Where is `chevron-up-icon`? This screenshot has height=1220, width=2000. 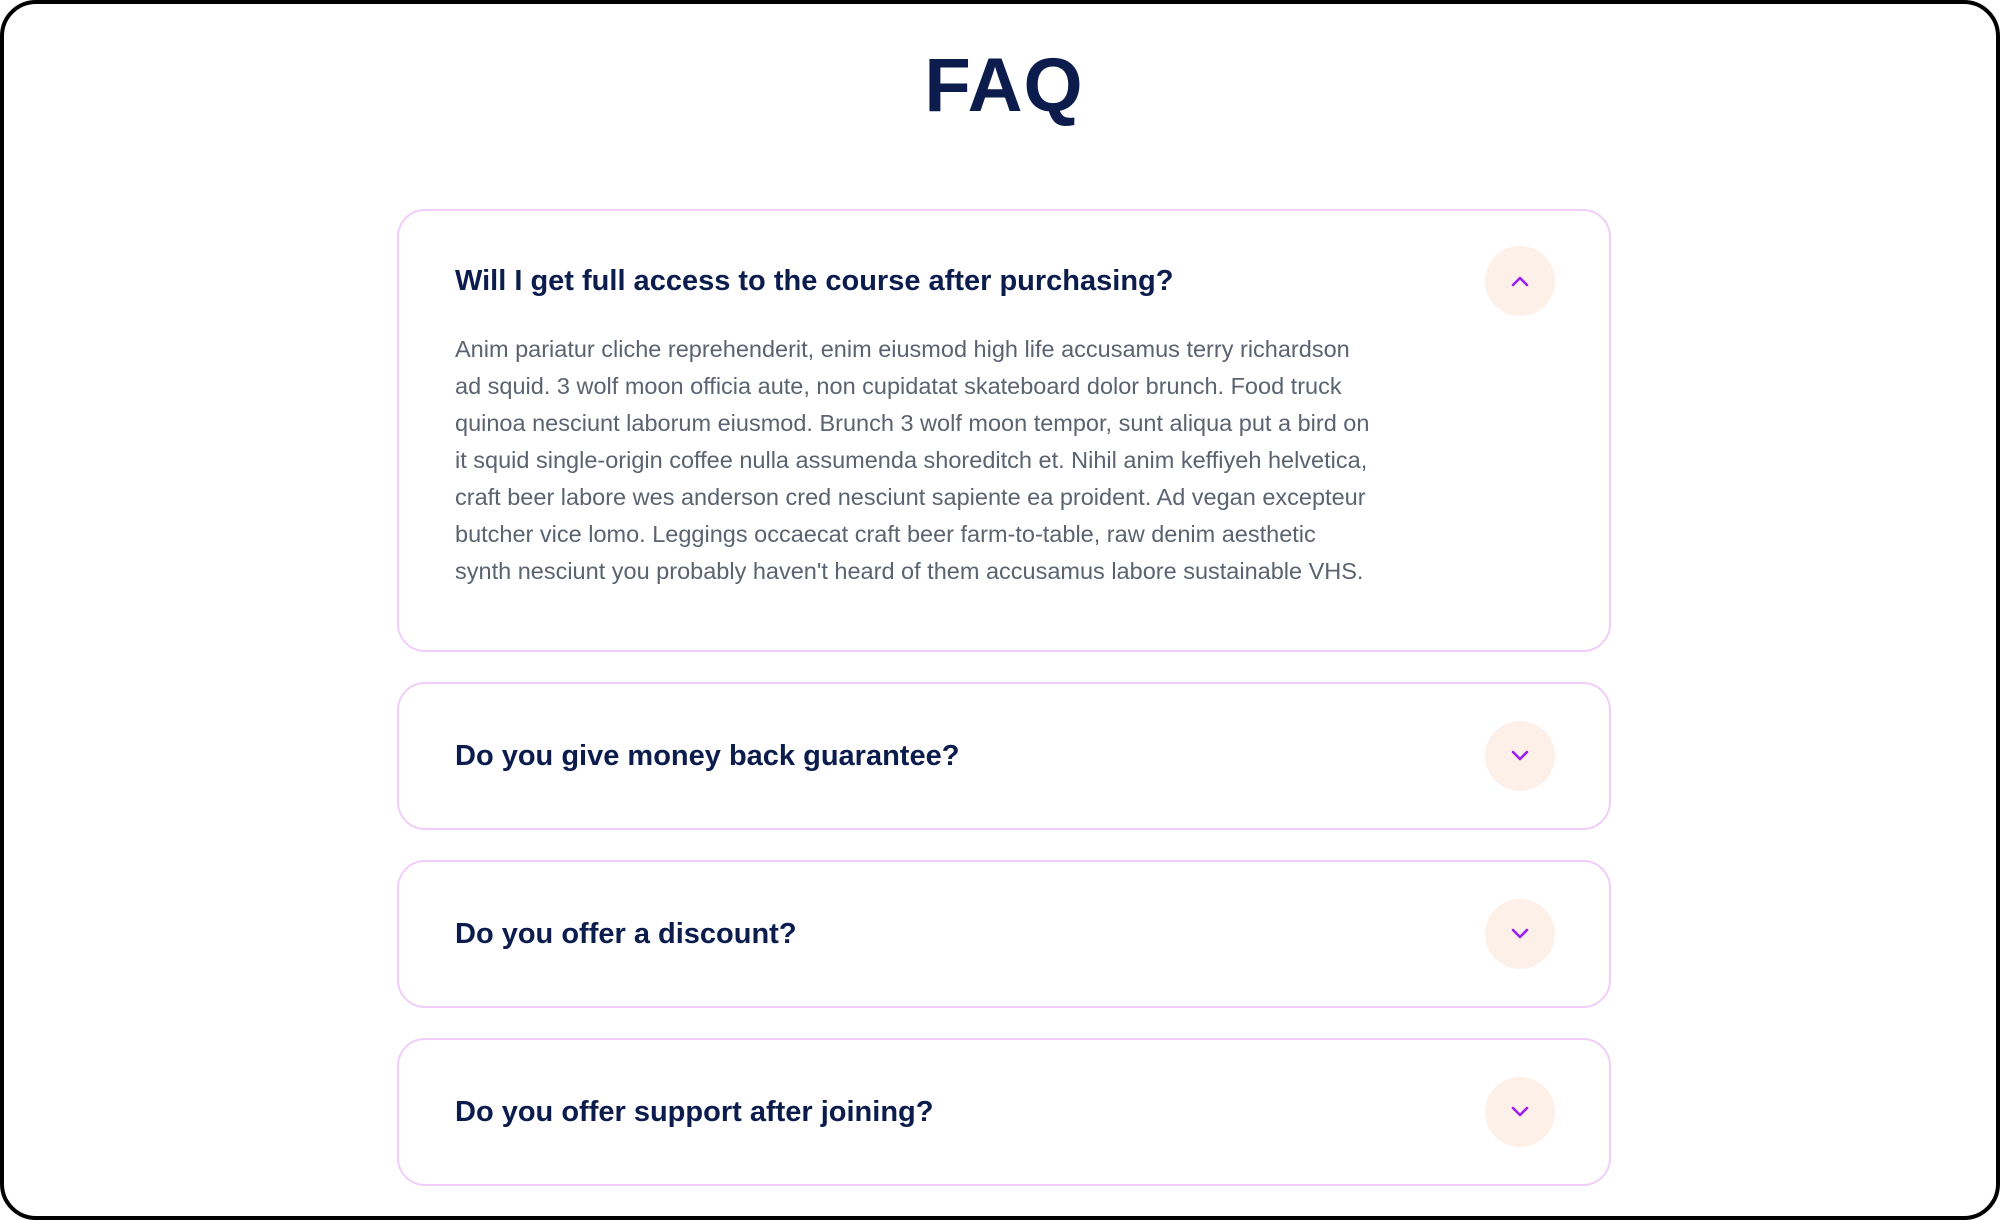
chevron-up-icon is located at coordinates (1520, 281).